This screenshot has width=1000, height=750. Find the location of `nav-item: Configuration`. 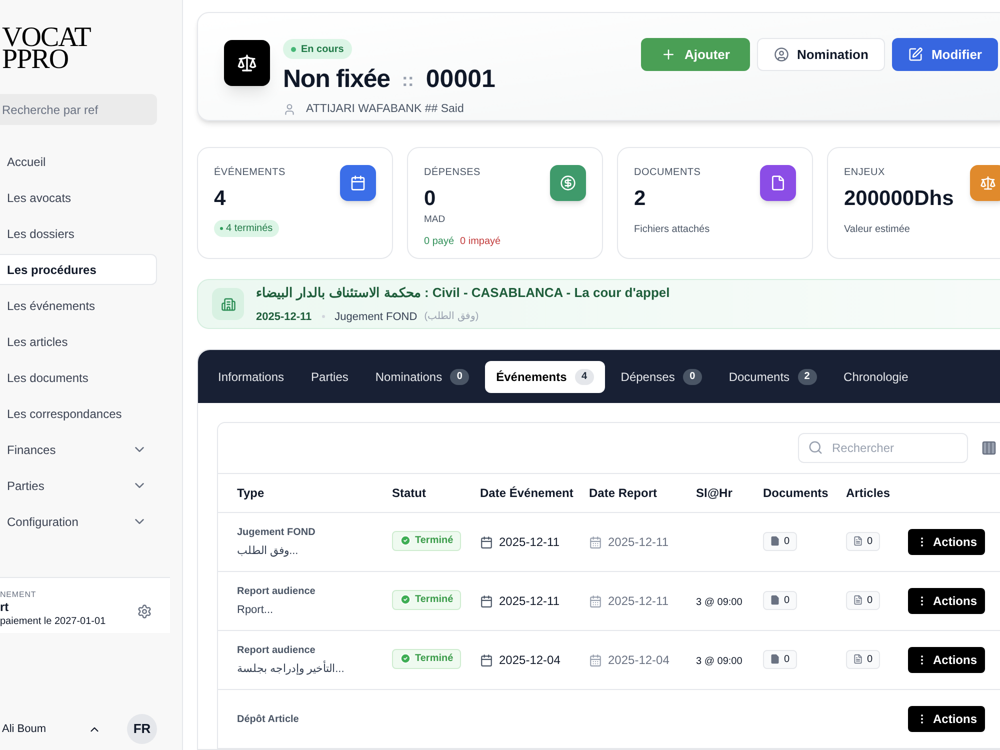

nav-item: Configuration is located at coordinates (78, 521).